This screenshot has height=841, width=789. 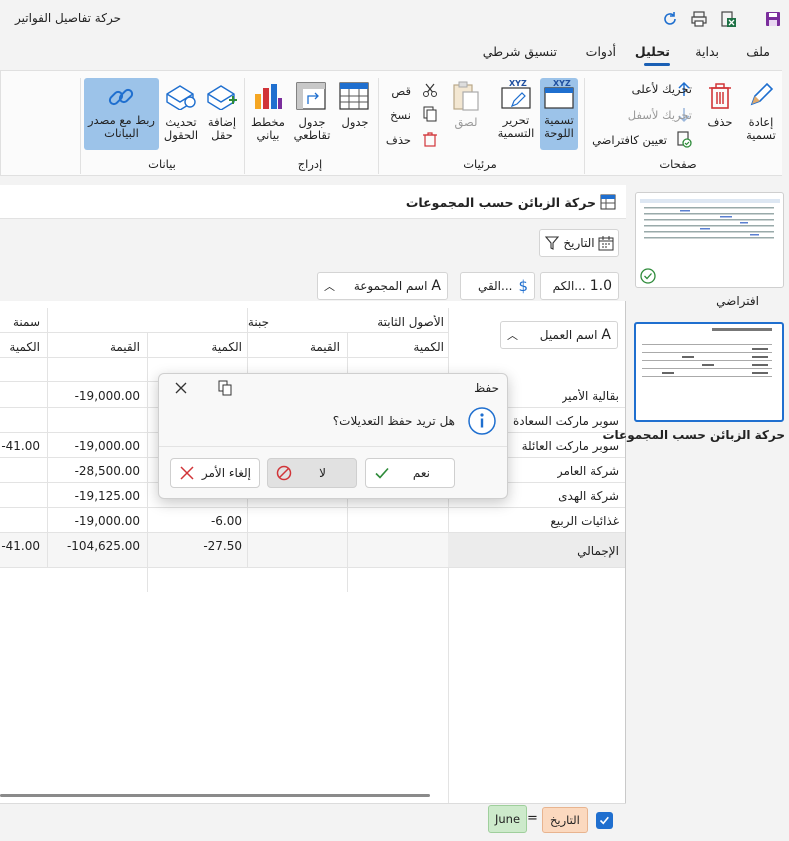 I want to click on pages-group-label: صفحات, so click(x=678, y=164).